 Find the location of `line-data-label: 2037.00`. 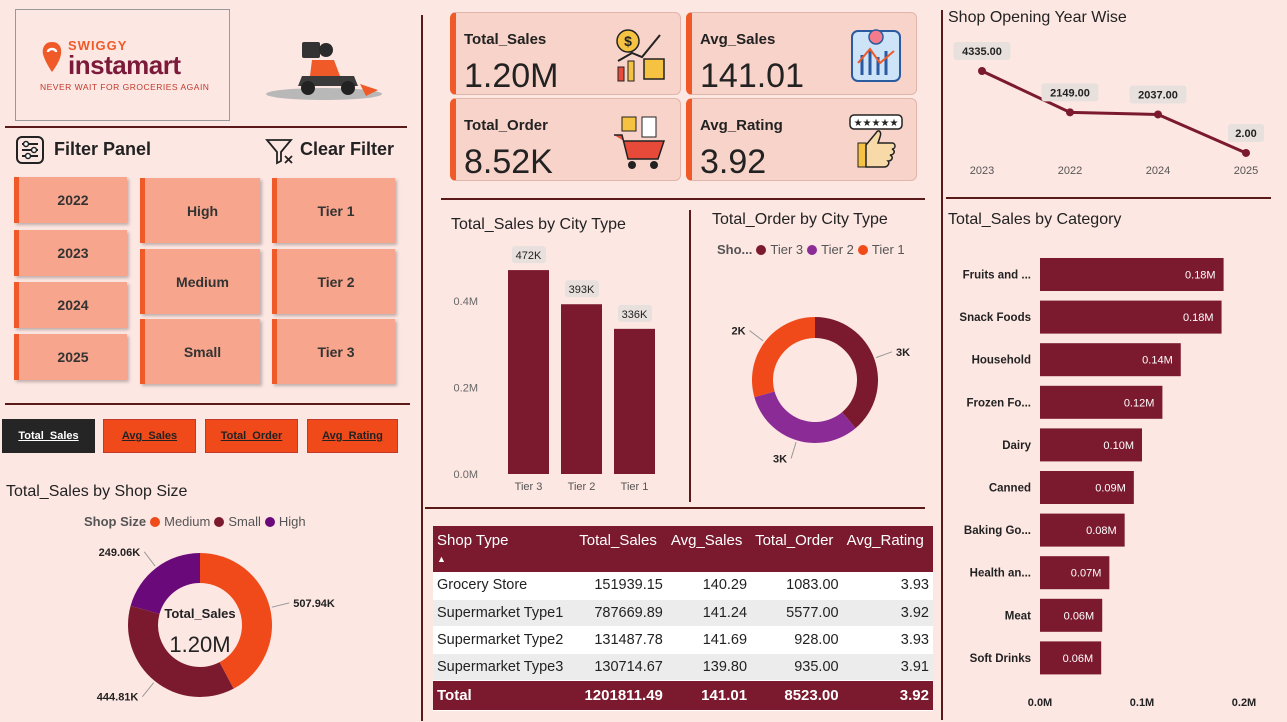

line-data-label: 2037.00 is located at coordinates (1158, 95).